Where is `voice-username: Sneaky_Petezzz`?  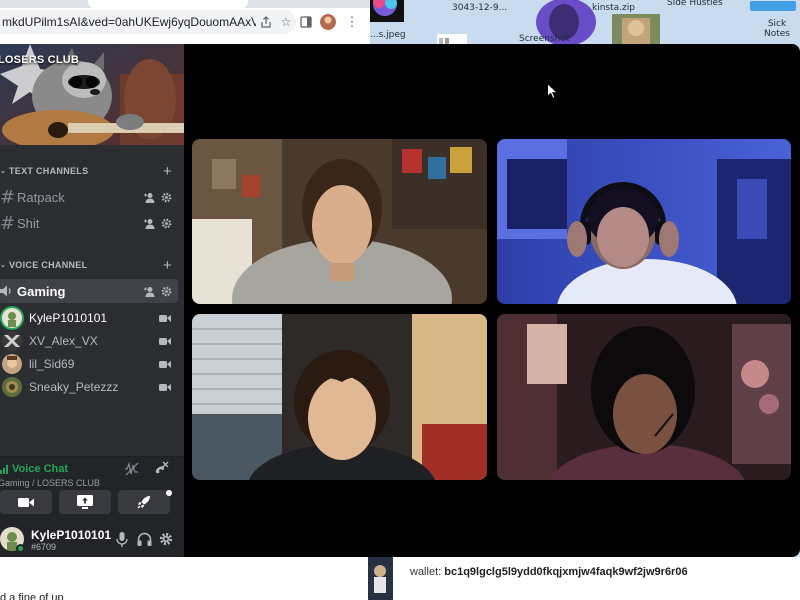
voice-username: Sneaky_Petezzz is located at coordinates (74, 387).